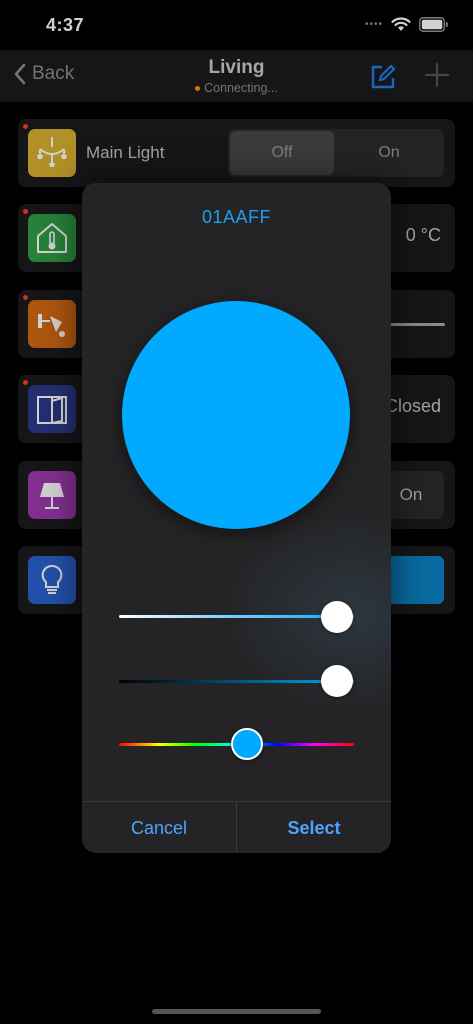 The height and width of the screenshot is (1024, 473). What do you see at coordinates (314, 827) in the screenshot?
I see `select-button: Select` at bounding box center [314, 827].